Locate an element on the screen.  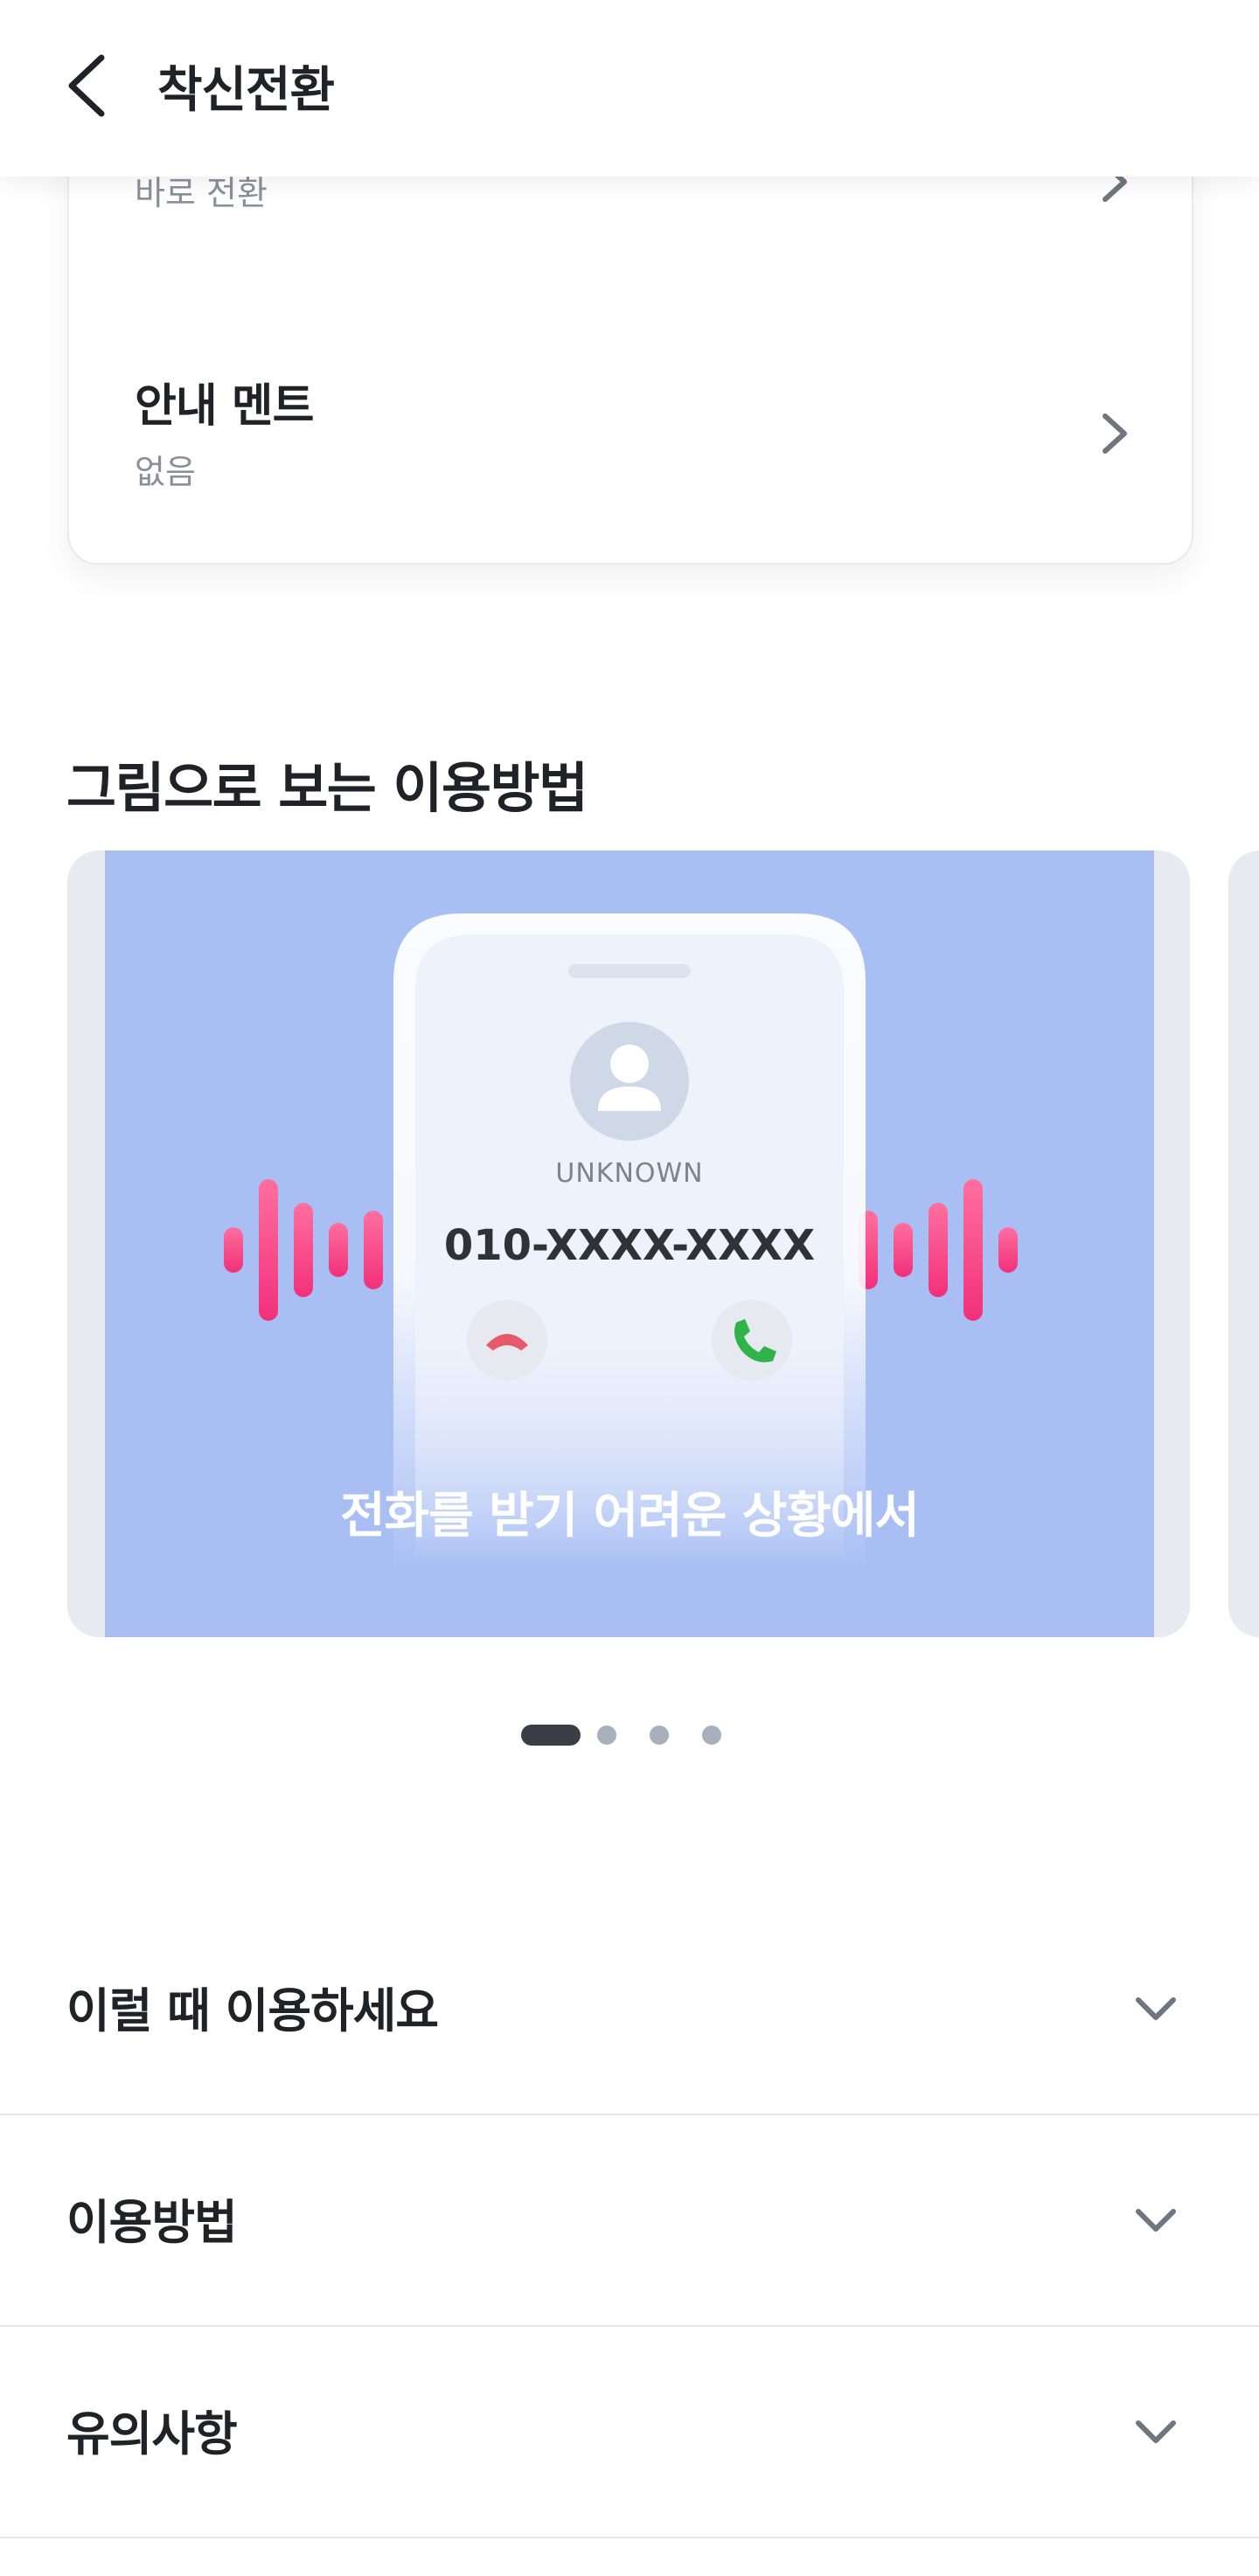
setting-value: 없음 is located at coordinates (165, 472).